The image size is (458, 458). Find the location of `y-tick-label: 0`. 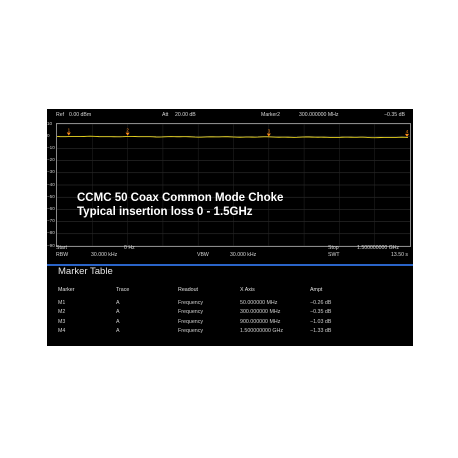

y-tick-label: 0 is located at coordinates (48, 135).